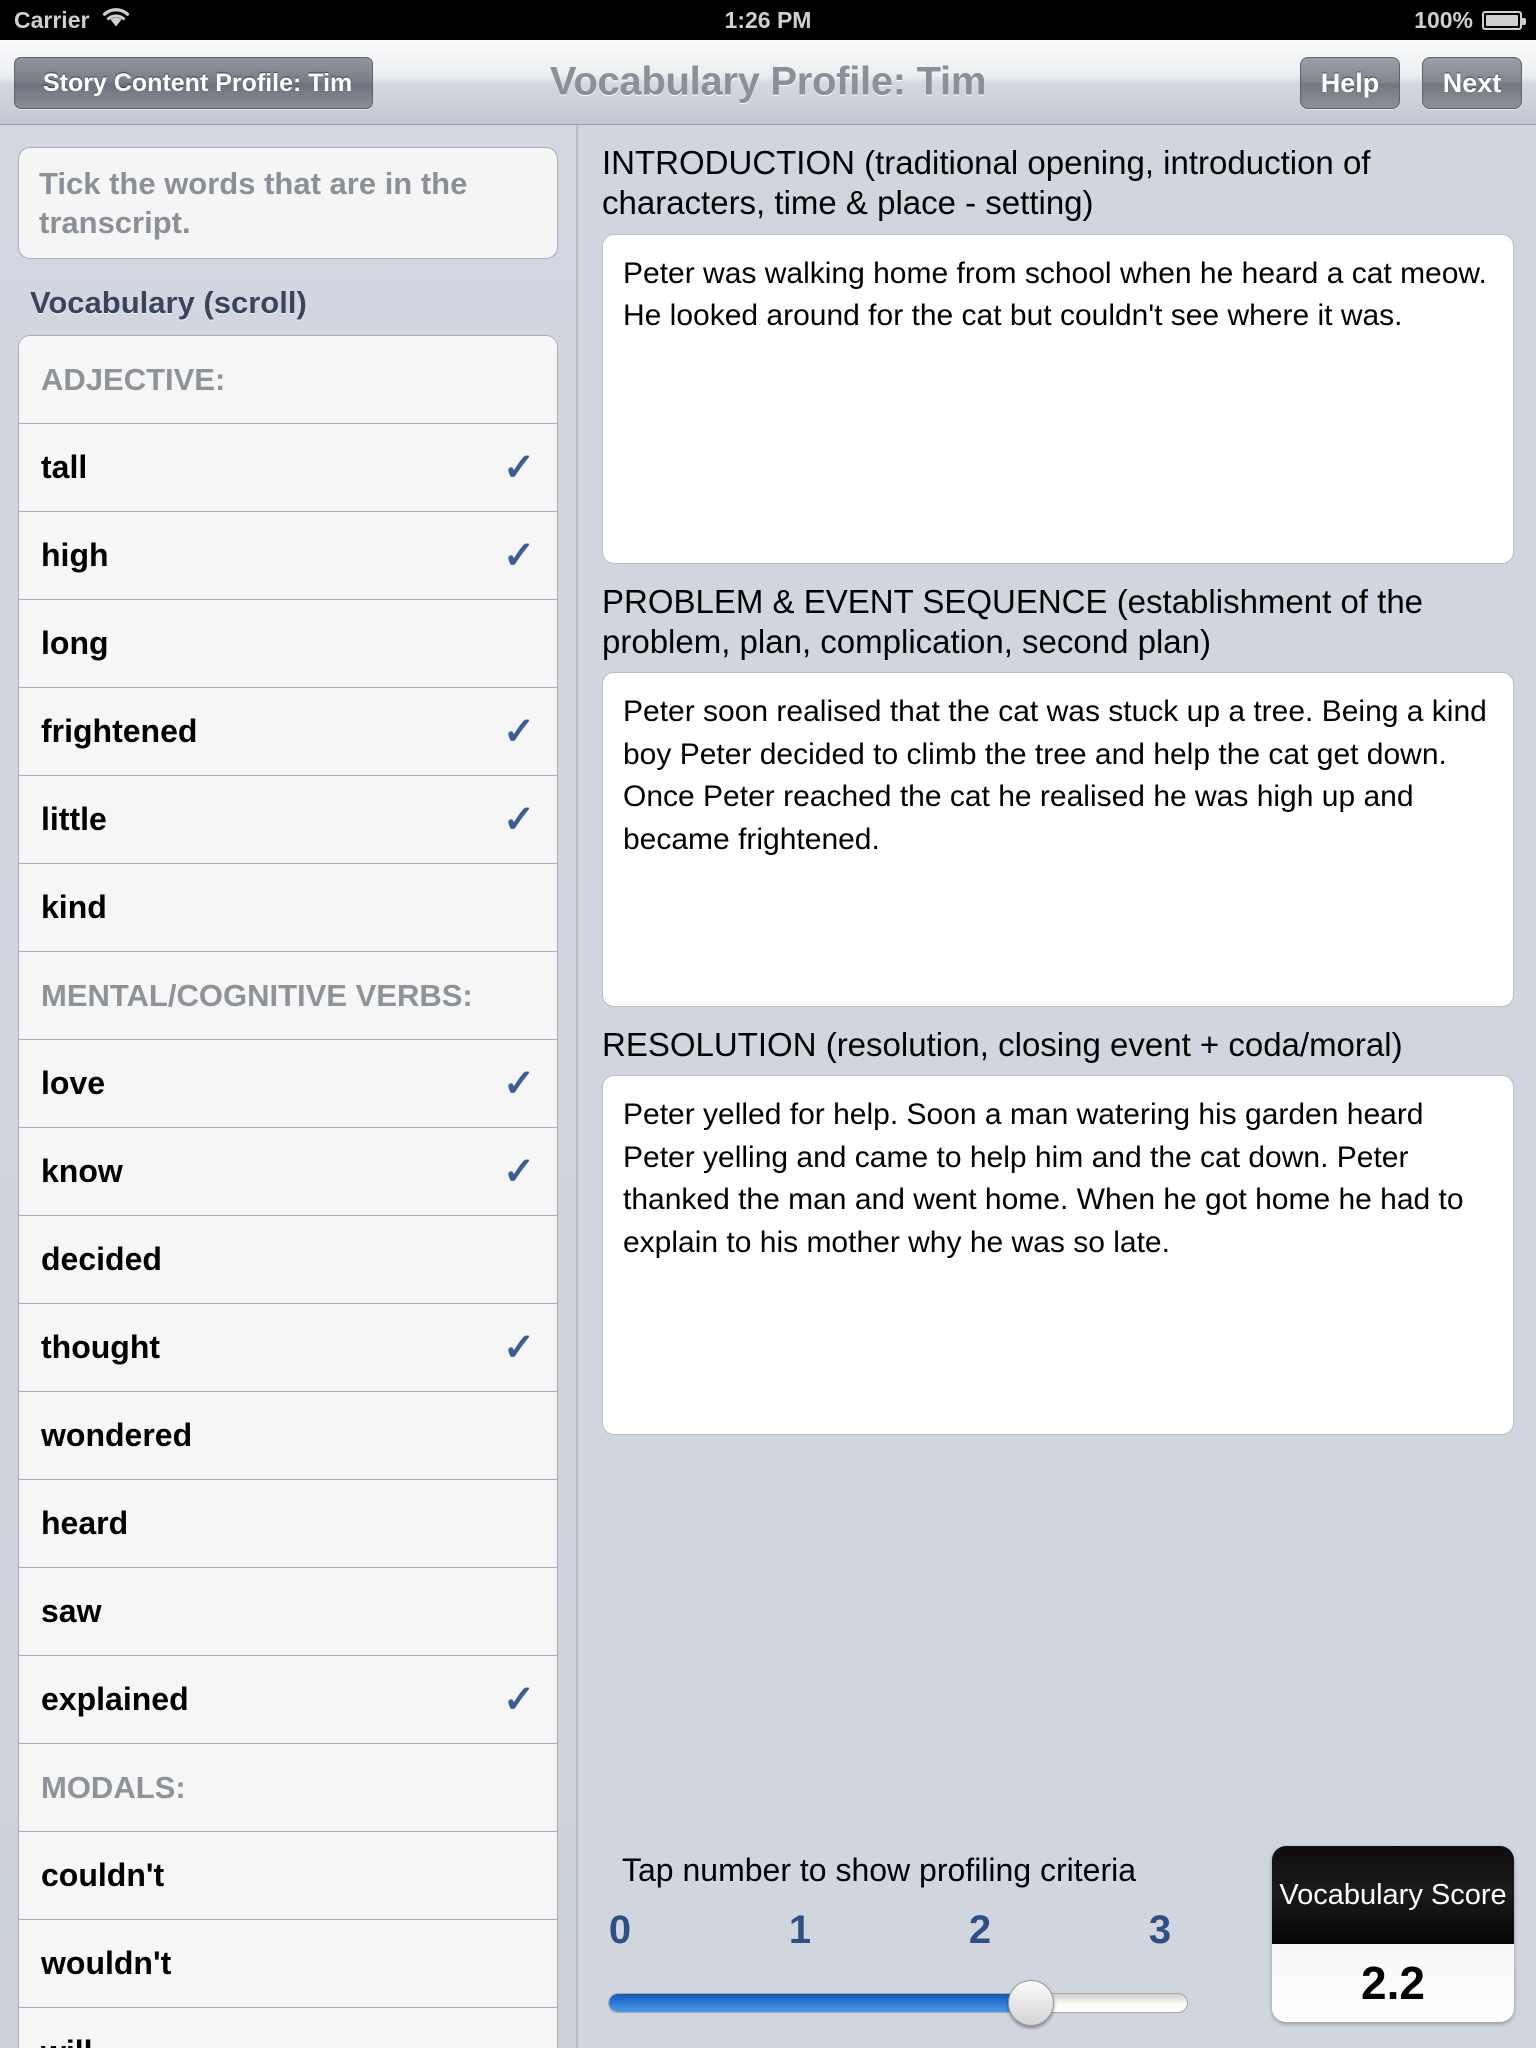  Describe the element at coordinates (106, 1963) in the screenshot. I see `word-label: wouldn't` at that location.